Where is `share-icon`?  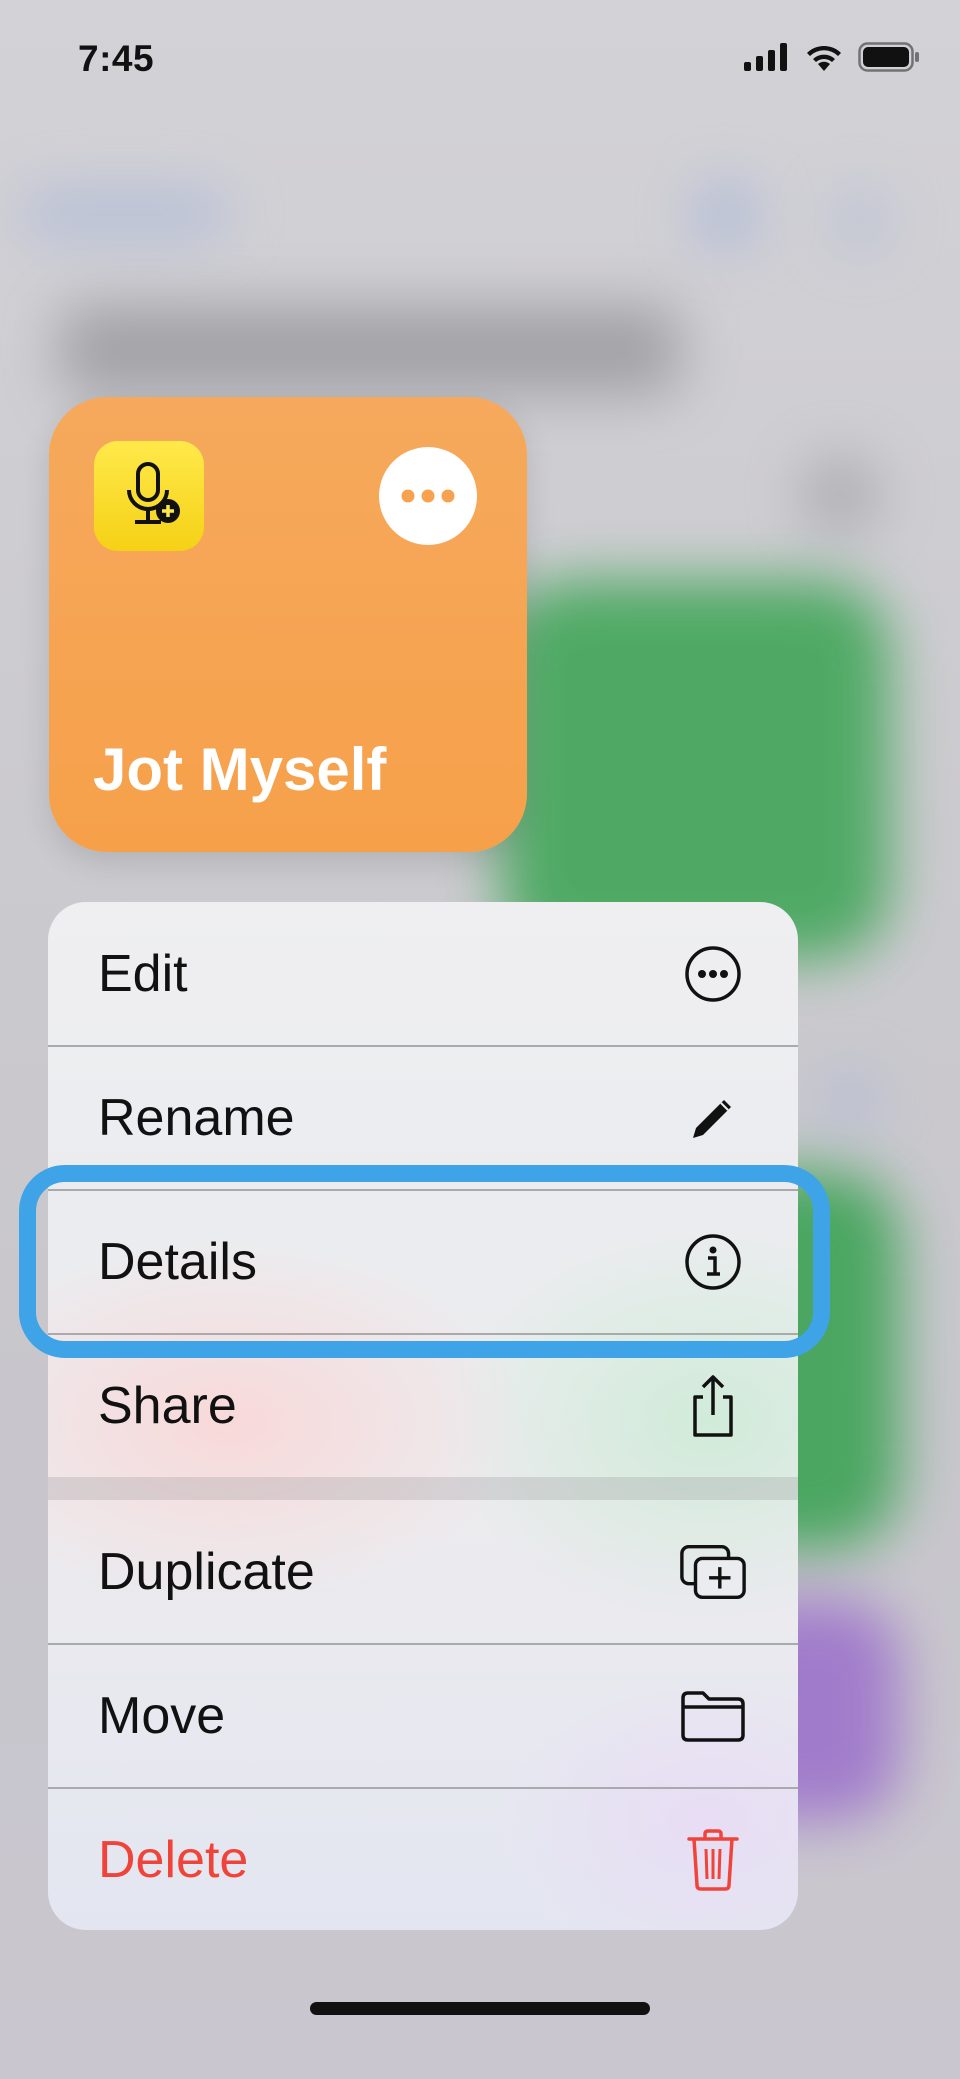
share-icon is located at coordinates (713, 1406).